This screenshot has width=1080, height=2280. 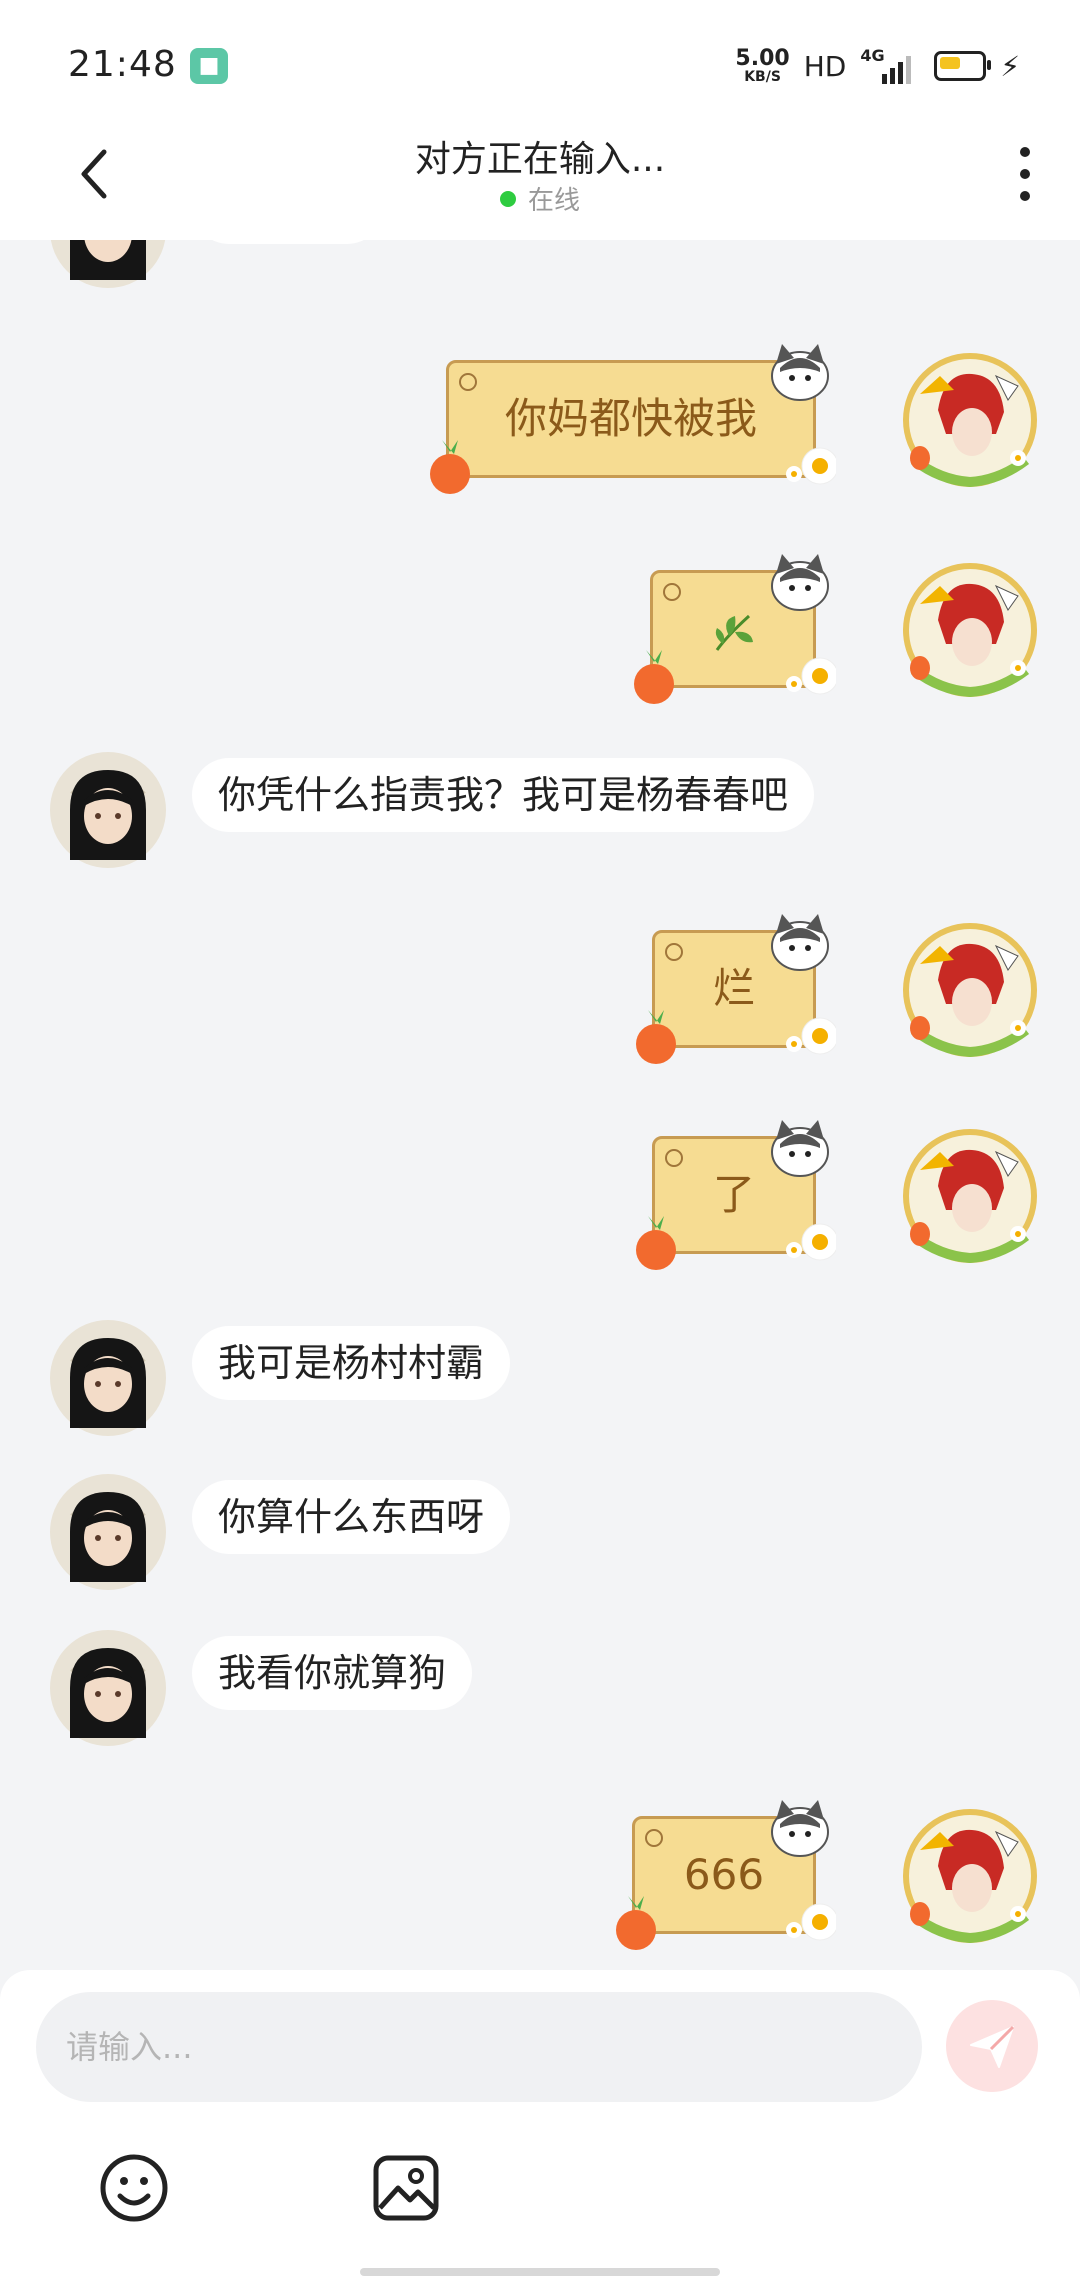 What do you see at coordinates (890, 66) in the screenshot?
I see `signal-icon: 4G` at bounding box center [890, 66].